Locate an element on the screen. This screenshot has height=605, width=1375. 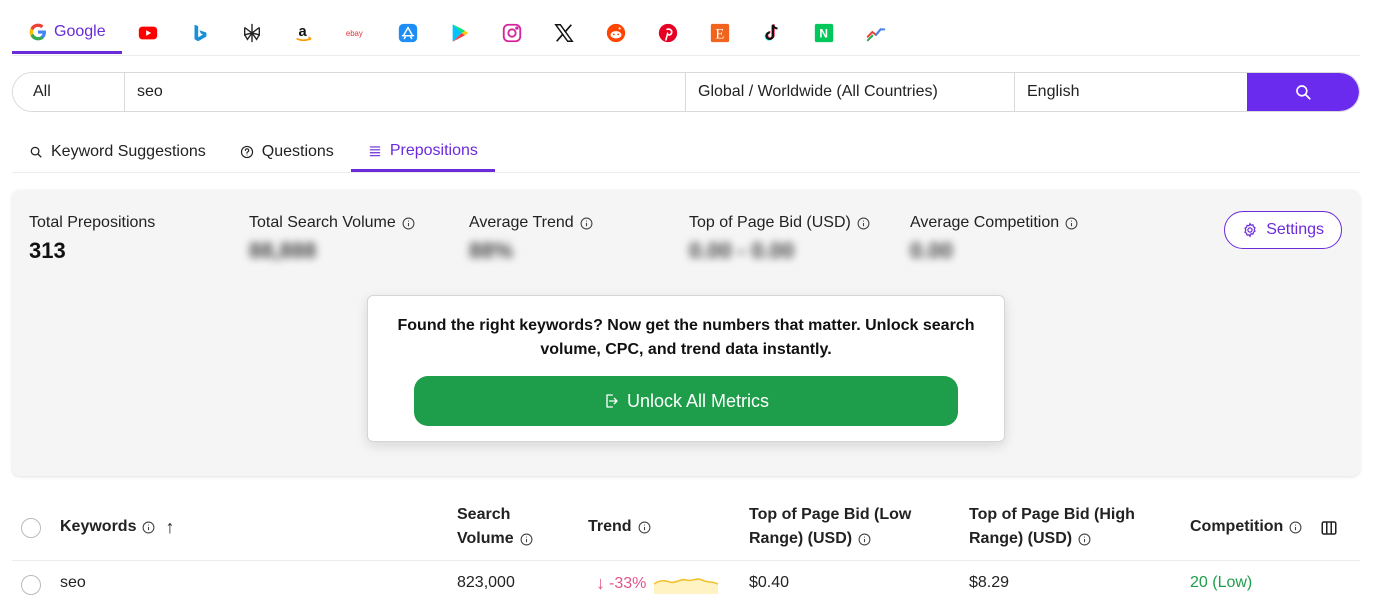
column-header-bid-low-line2-row: Range) (USD) is located at coordinates (830, 539).